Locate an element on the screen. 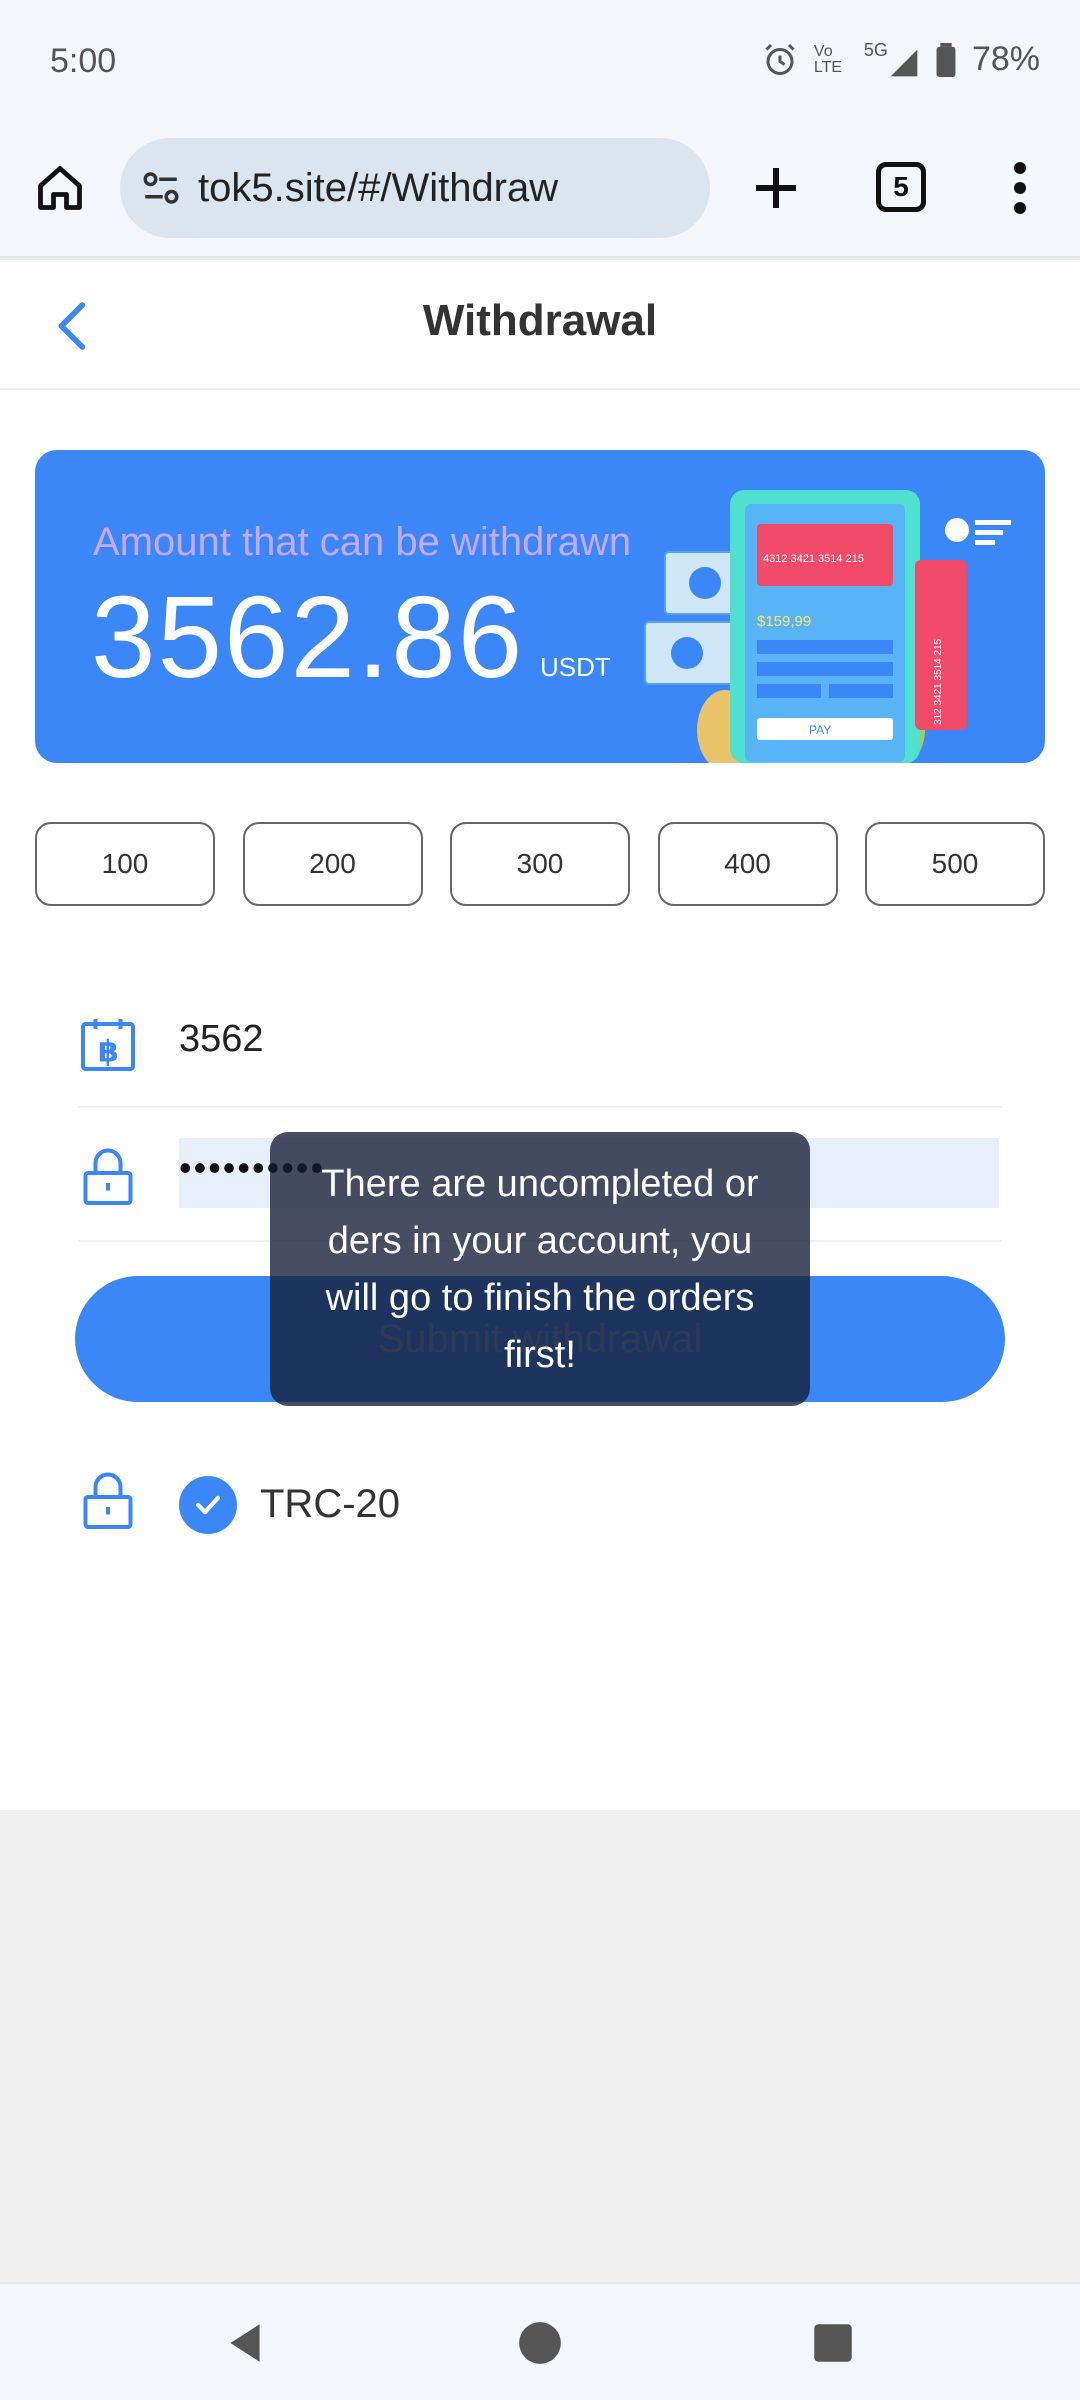 Image resolution: width=1080 pixels, height=2400 pixels. nav-recents-icon is located at coordinates (833, 2343).